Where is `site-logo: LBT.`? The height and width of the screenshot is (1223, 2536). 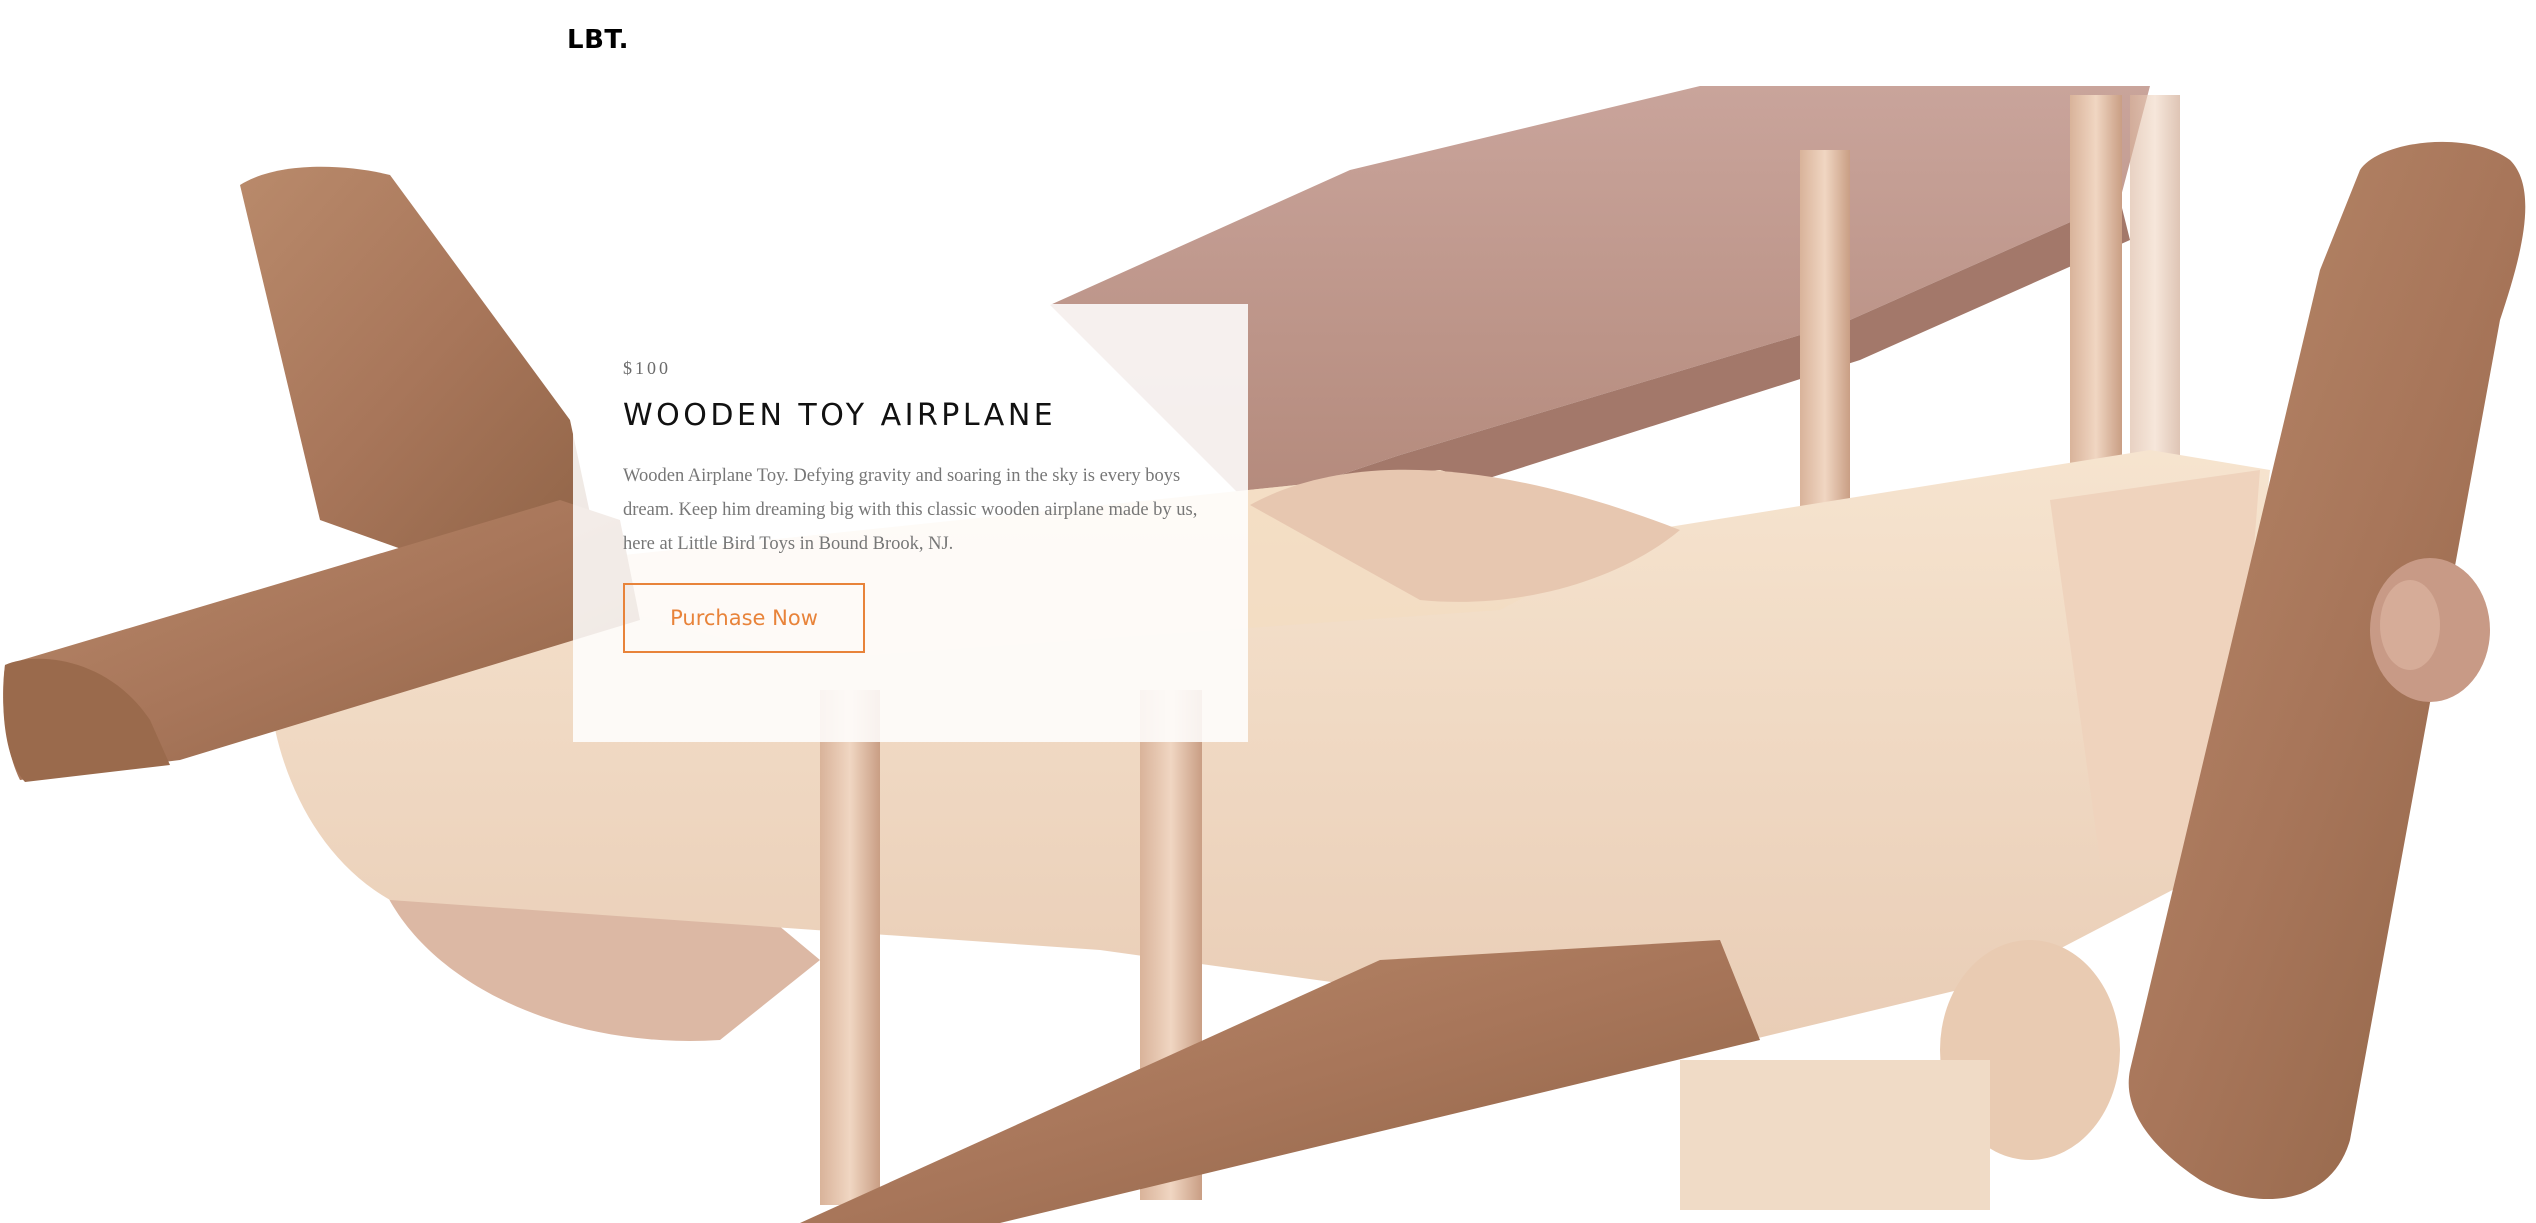
site-logo: LBT. is located at coordinates (598, 40).